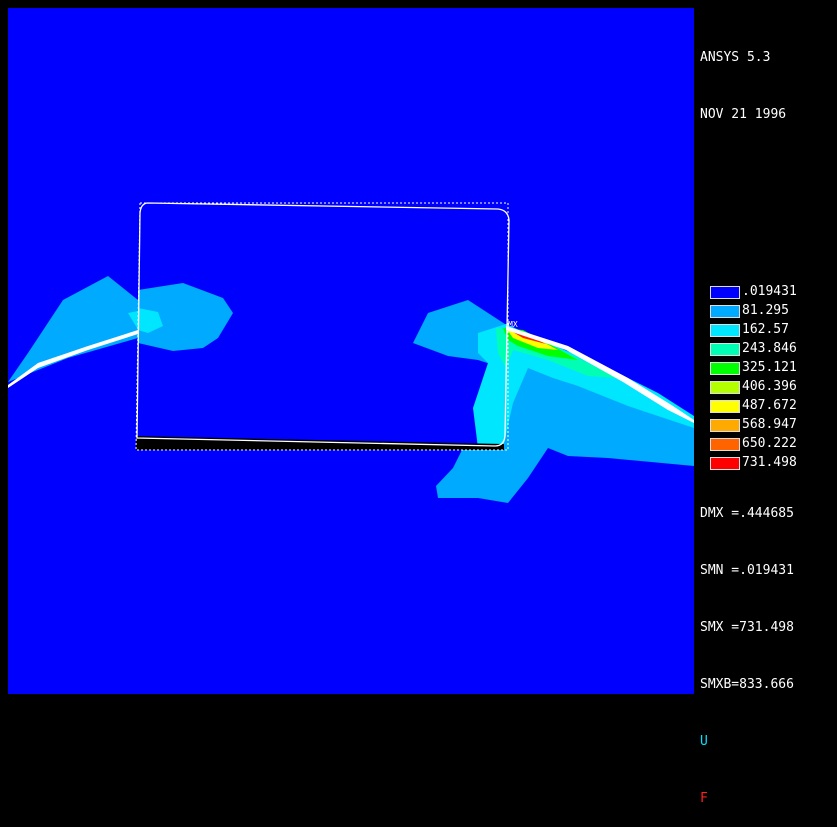 Image resolution: width=837 pixels, height=827 pixels. What do you see at coordinates (747, 627) in the screenshot?
I see `smx-value: SMX =731.498` at bounding box center [747, 627].